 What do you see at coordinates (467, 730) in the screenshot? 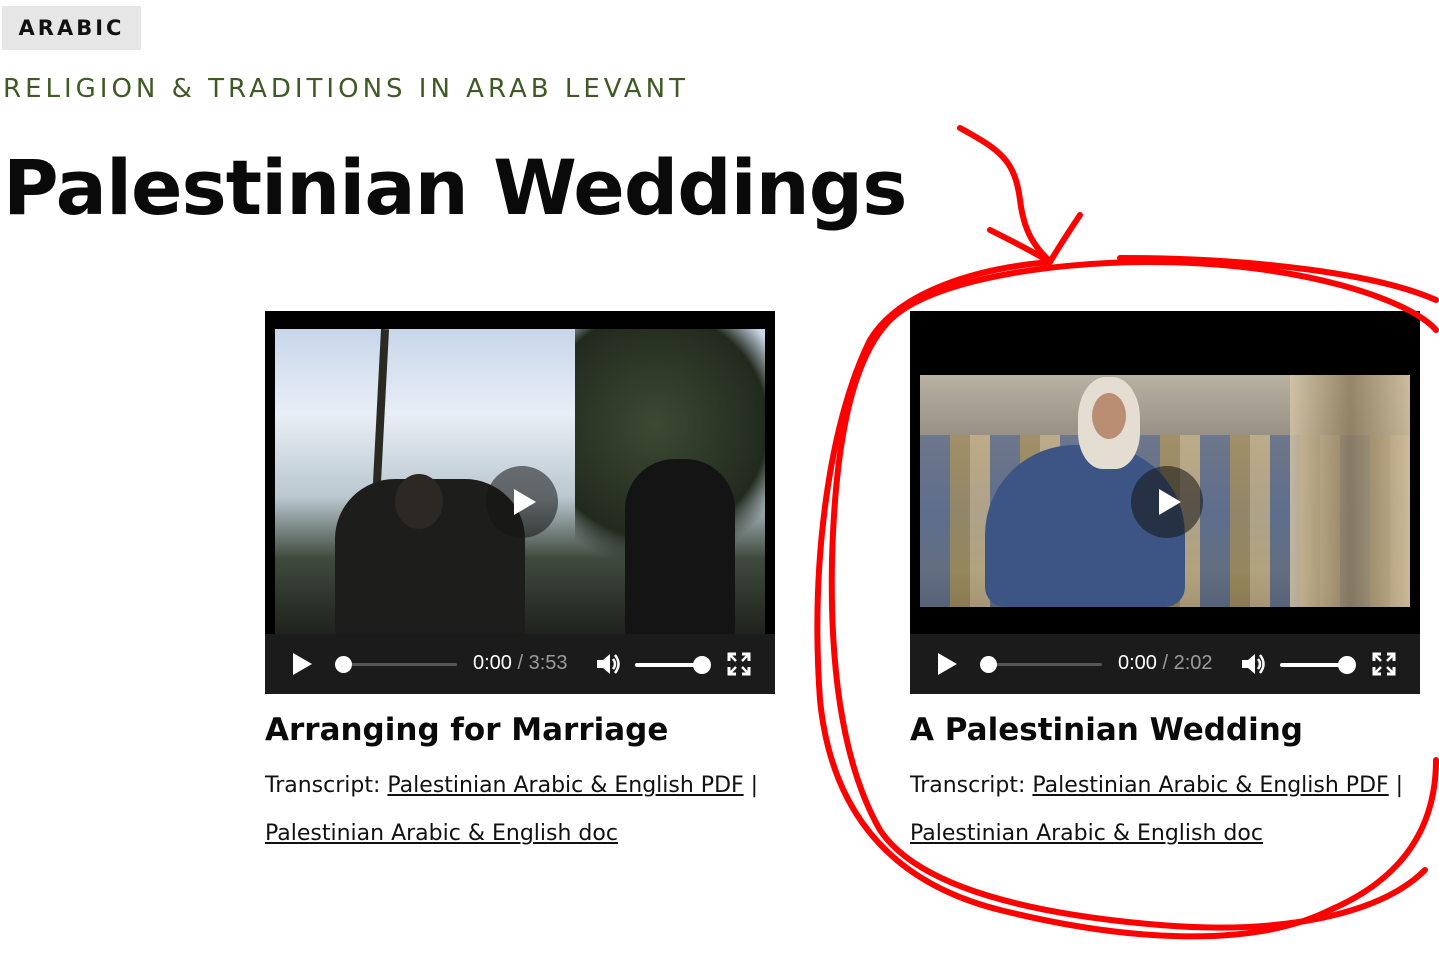
I see `video-title: Arranging for Marriage` at bounding box center [467, 730].